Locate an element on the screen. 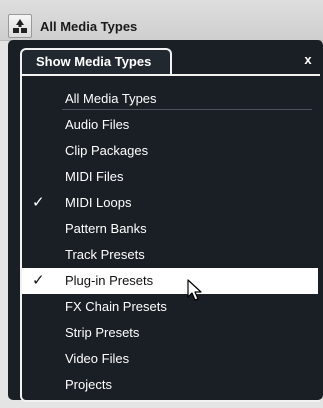  menu-item-label: MIDI Loops is located at coordinates (98, 202).